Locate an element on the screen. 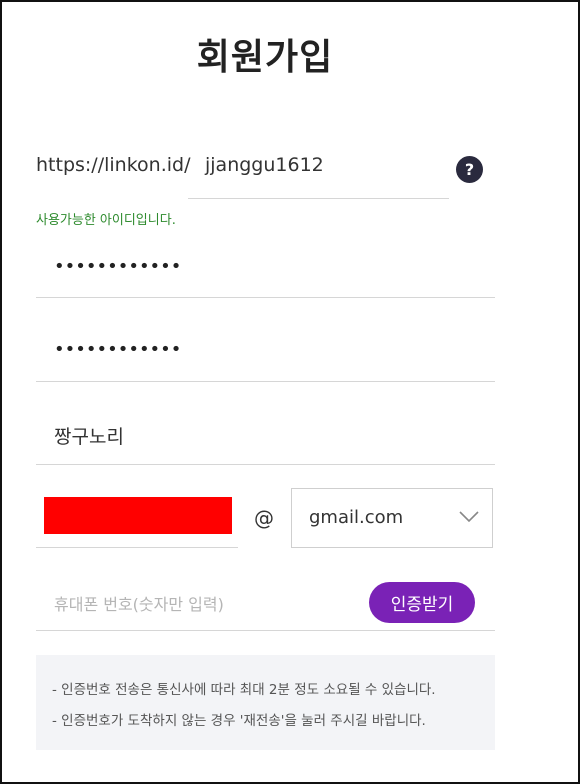 This screenshot has height=784, width=580. email-domain-select: gmail.com is located at coordinates (392, 518).